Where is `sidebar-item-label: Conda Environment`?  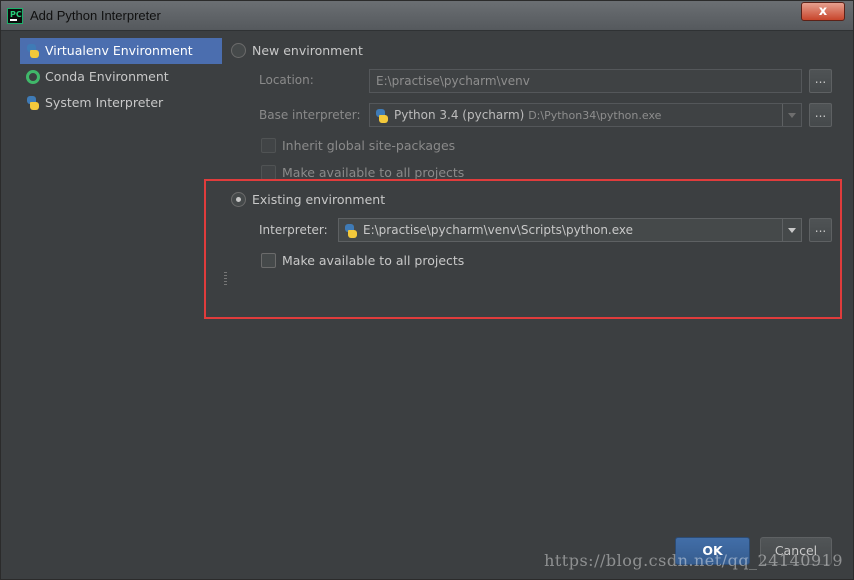
sidebar-item-label: Conda Environment is located at coordinates (107, 76).